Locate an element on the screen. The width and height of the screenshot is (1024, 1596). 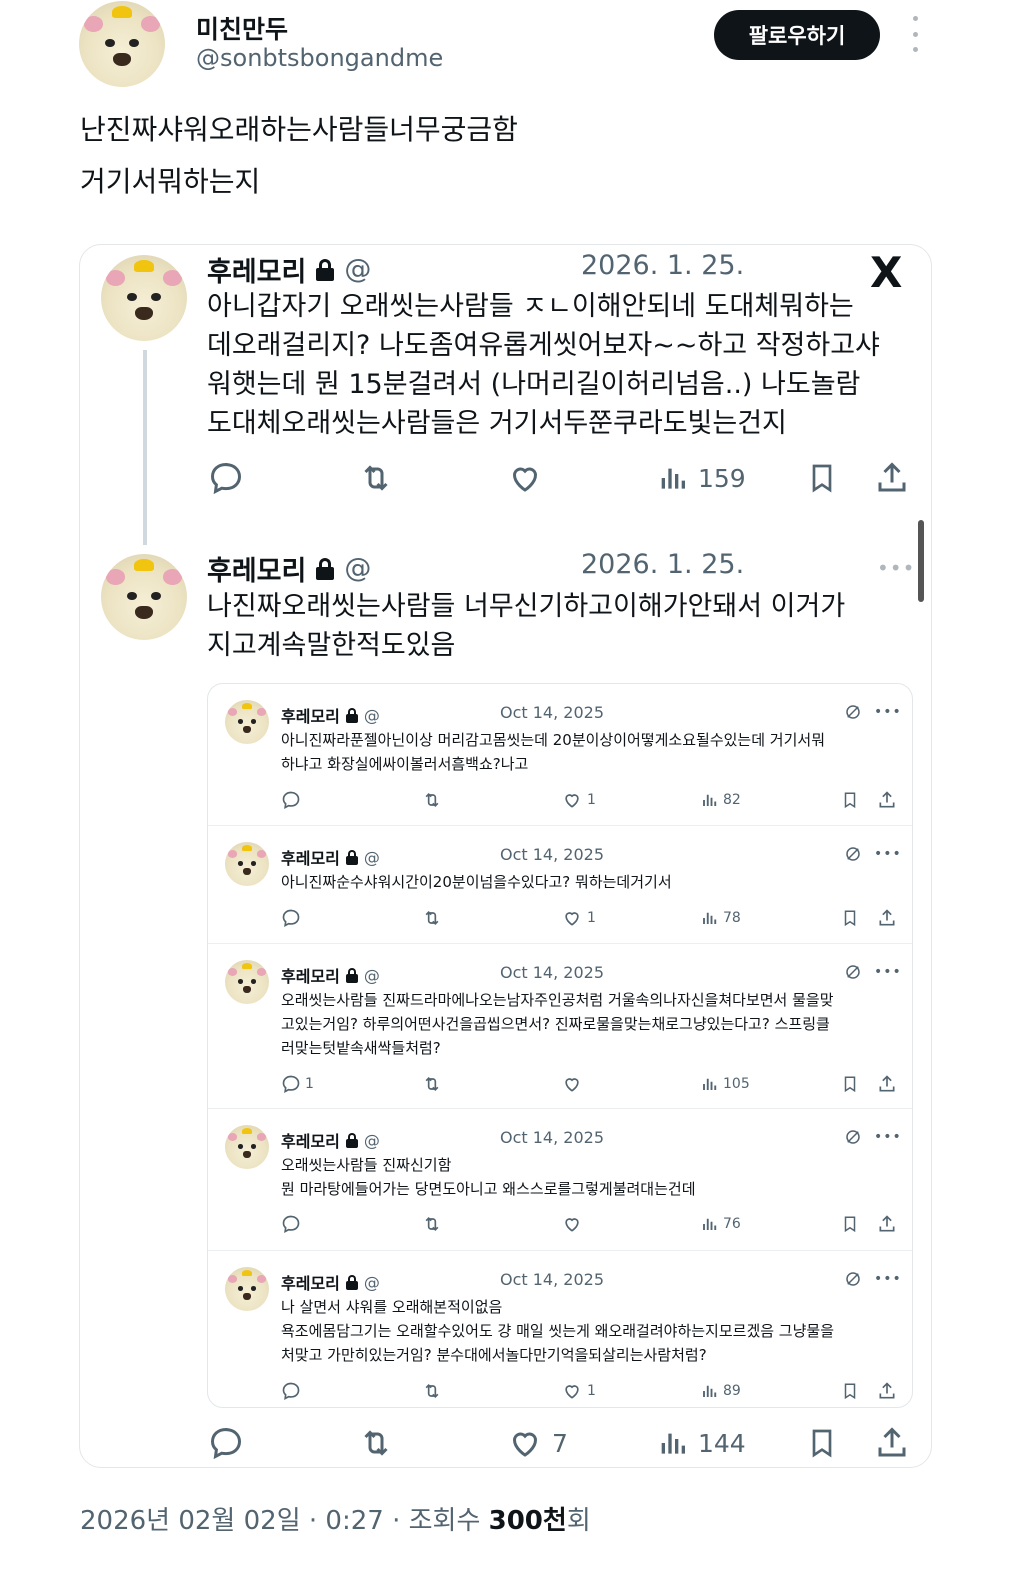
scrollbar is located at coordinates (921, 561).